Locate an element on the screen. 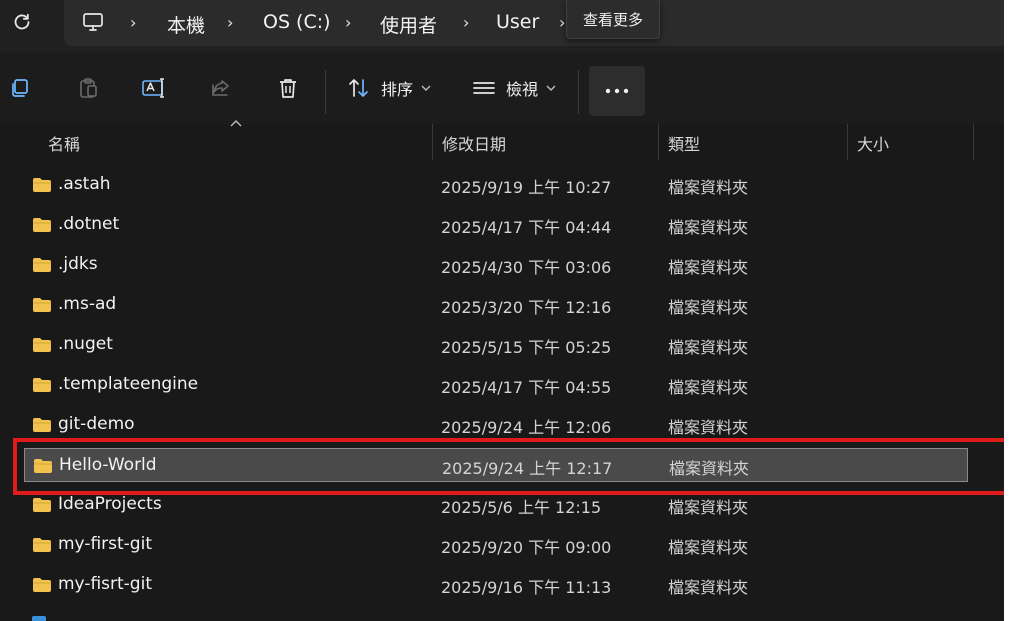 The height and width of the screenshot is (621, 1024). file-row: my-first-git 2025/9/20 下午 09:00 檔案資料夾 is located at coordinates (496, 545).